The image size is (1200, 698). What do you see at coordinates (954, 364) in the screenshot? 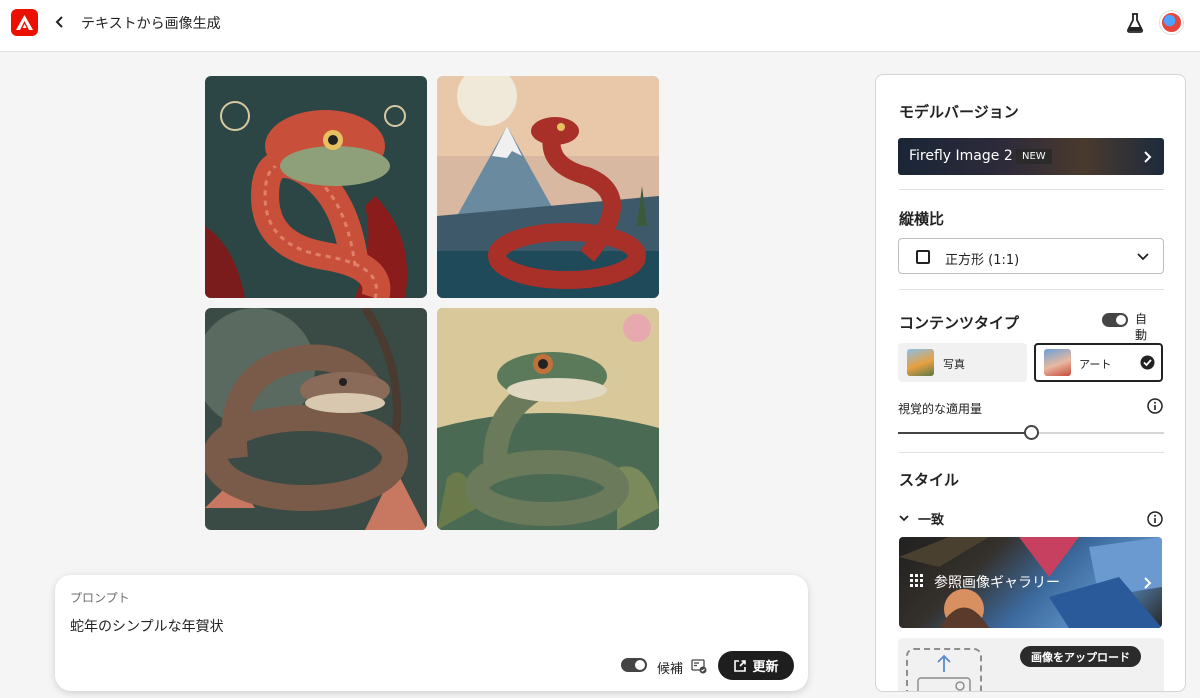
I see `content-type-photo-label: 写真` at bounding box center [954, 364].